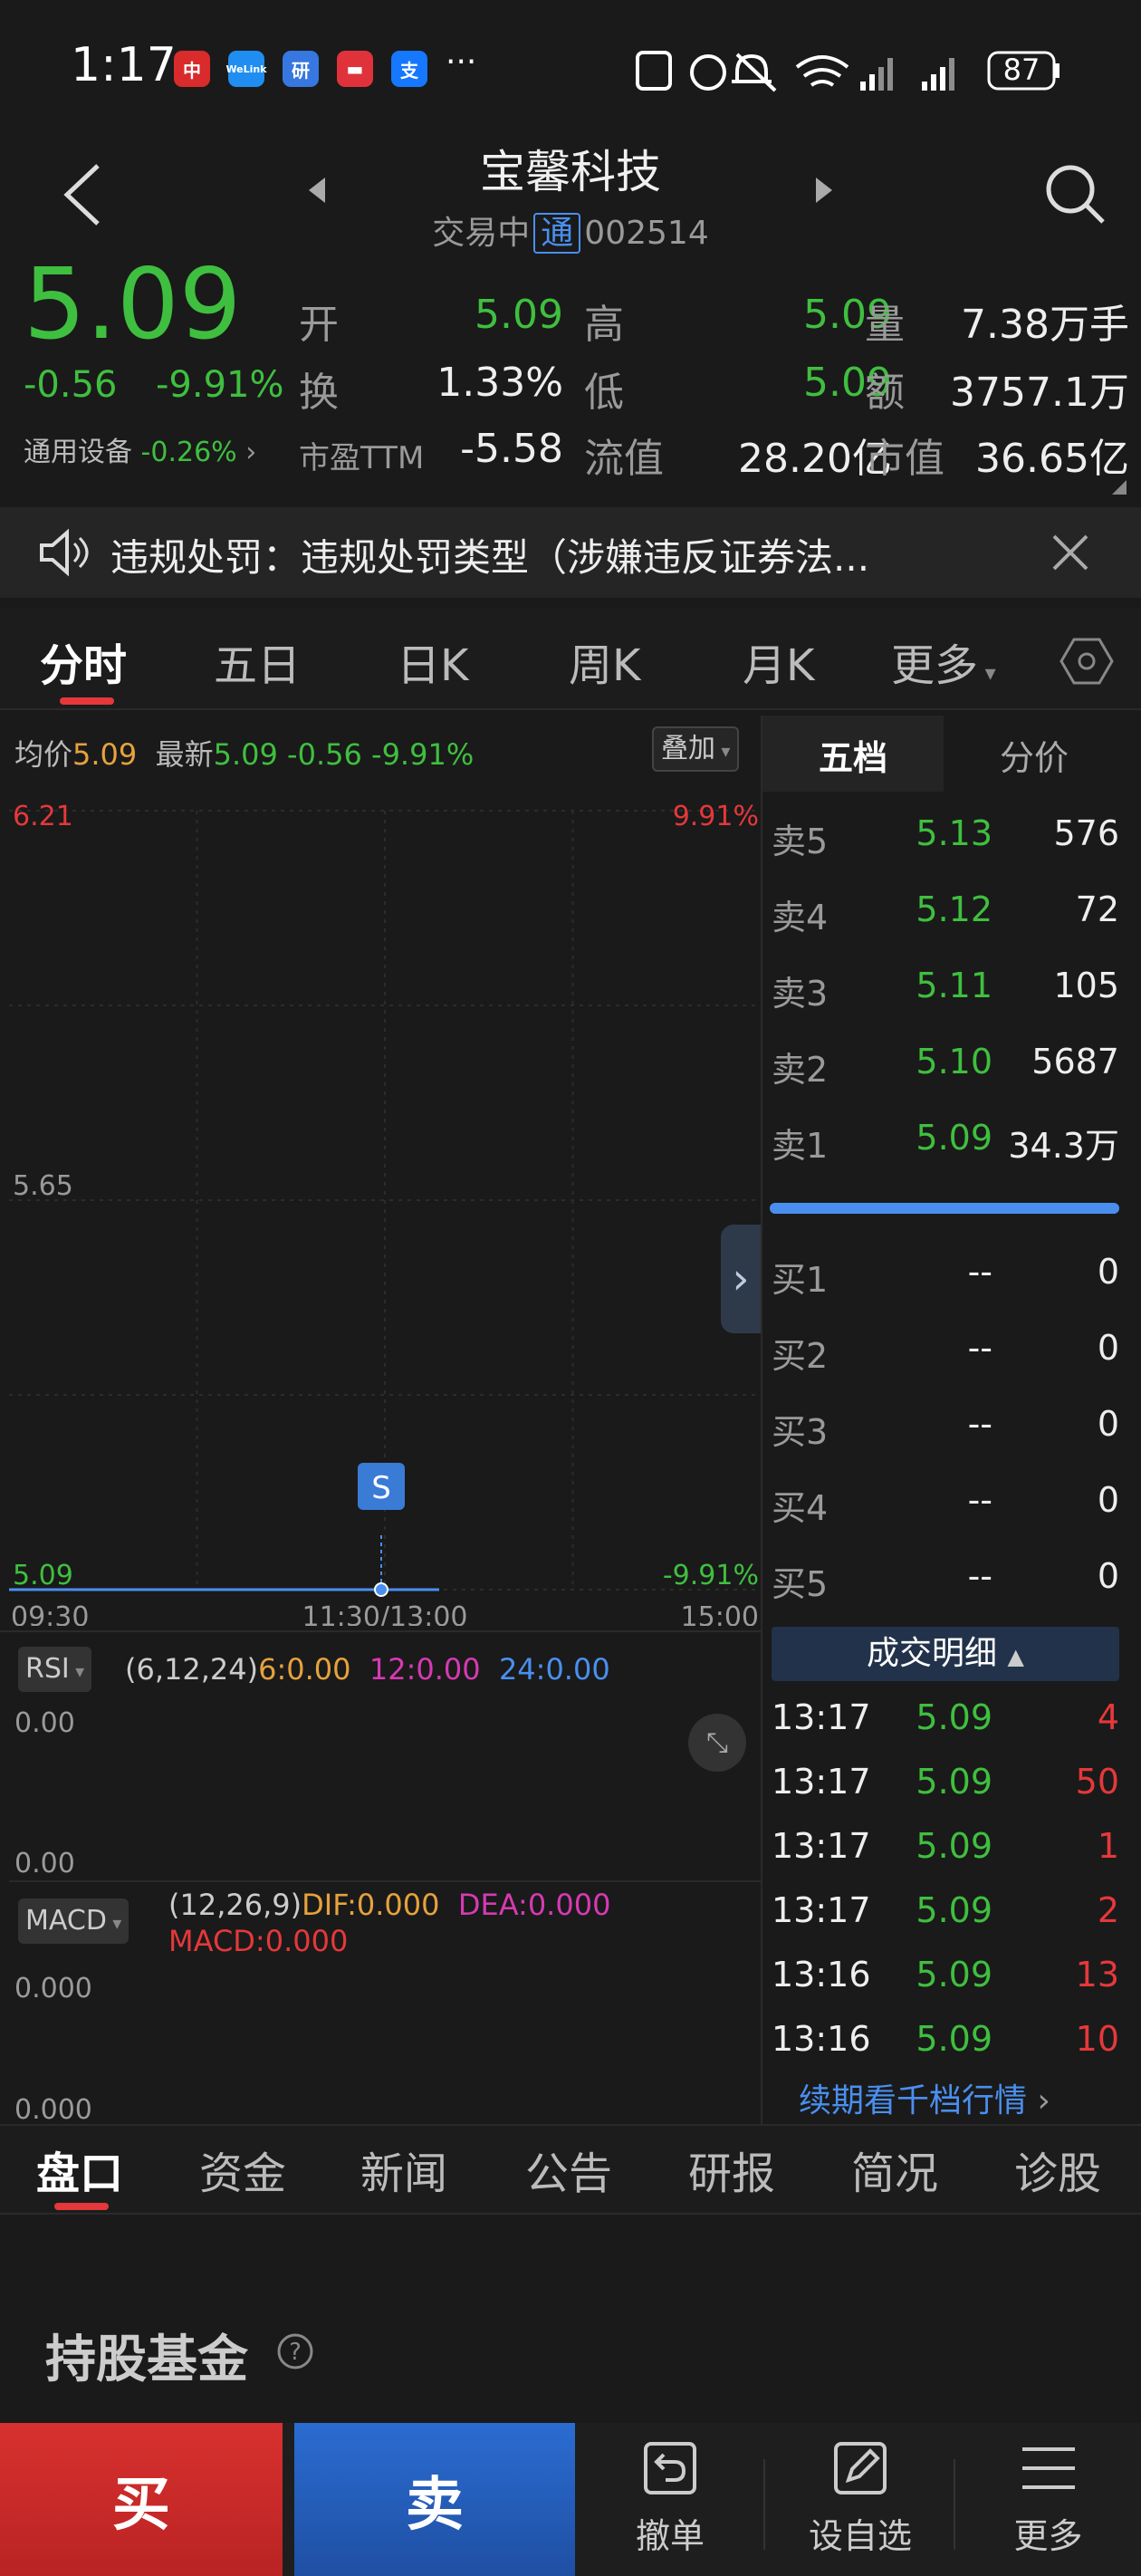 Image resolution: width=1141 pixels, height=2576 pixels. I want to click on chart-info: 均价5.09 最新5.09 -0.56 -9.91%, so click(244, 753).